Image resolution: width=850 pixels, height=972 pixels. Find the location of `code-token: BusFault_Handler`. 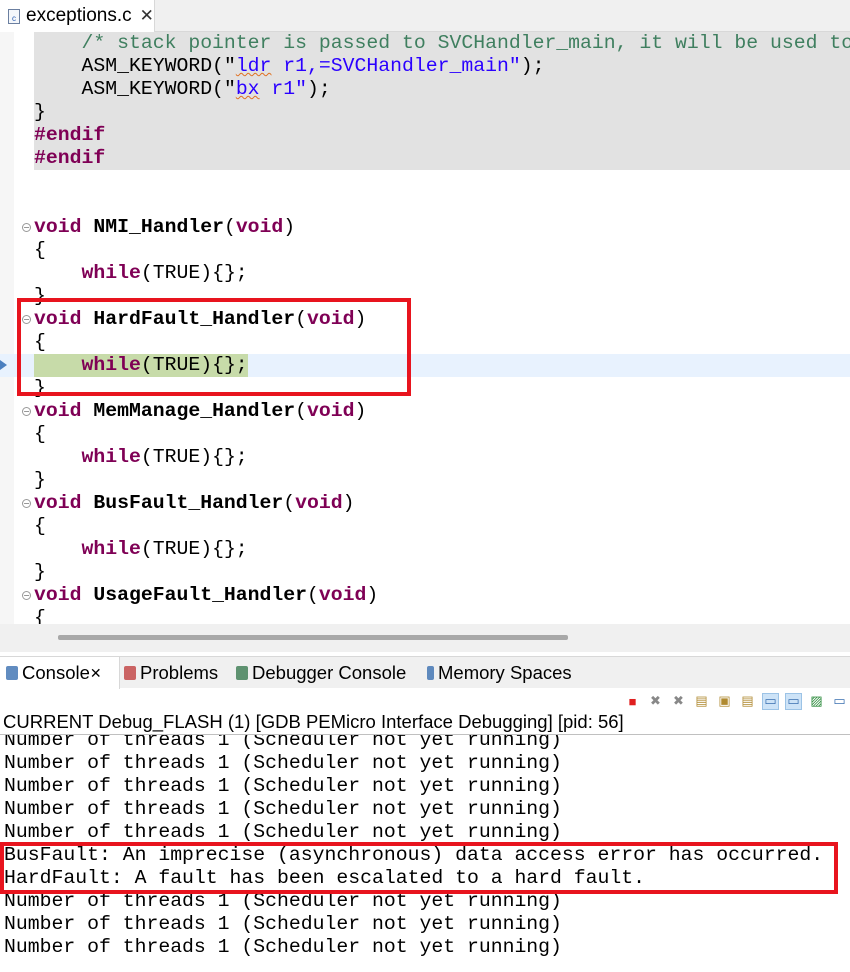

code-token: BusFault_Handler is located at coordinates (188, 503).